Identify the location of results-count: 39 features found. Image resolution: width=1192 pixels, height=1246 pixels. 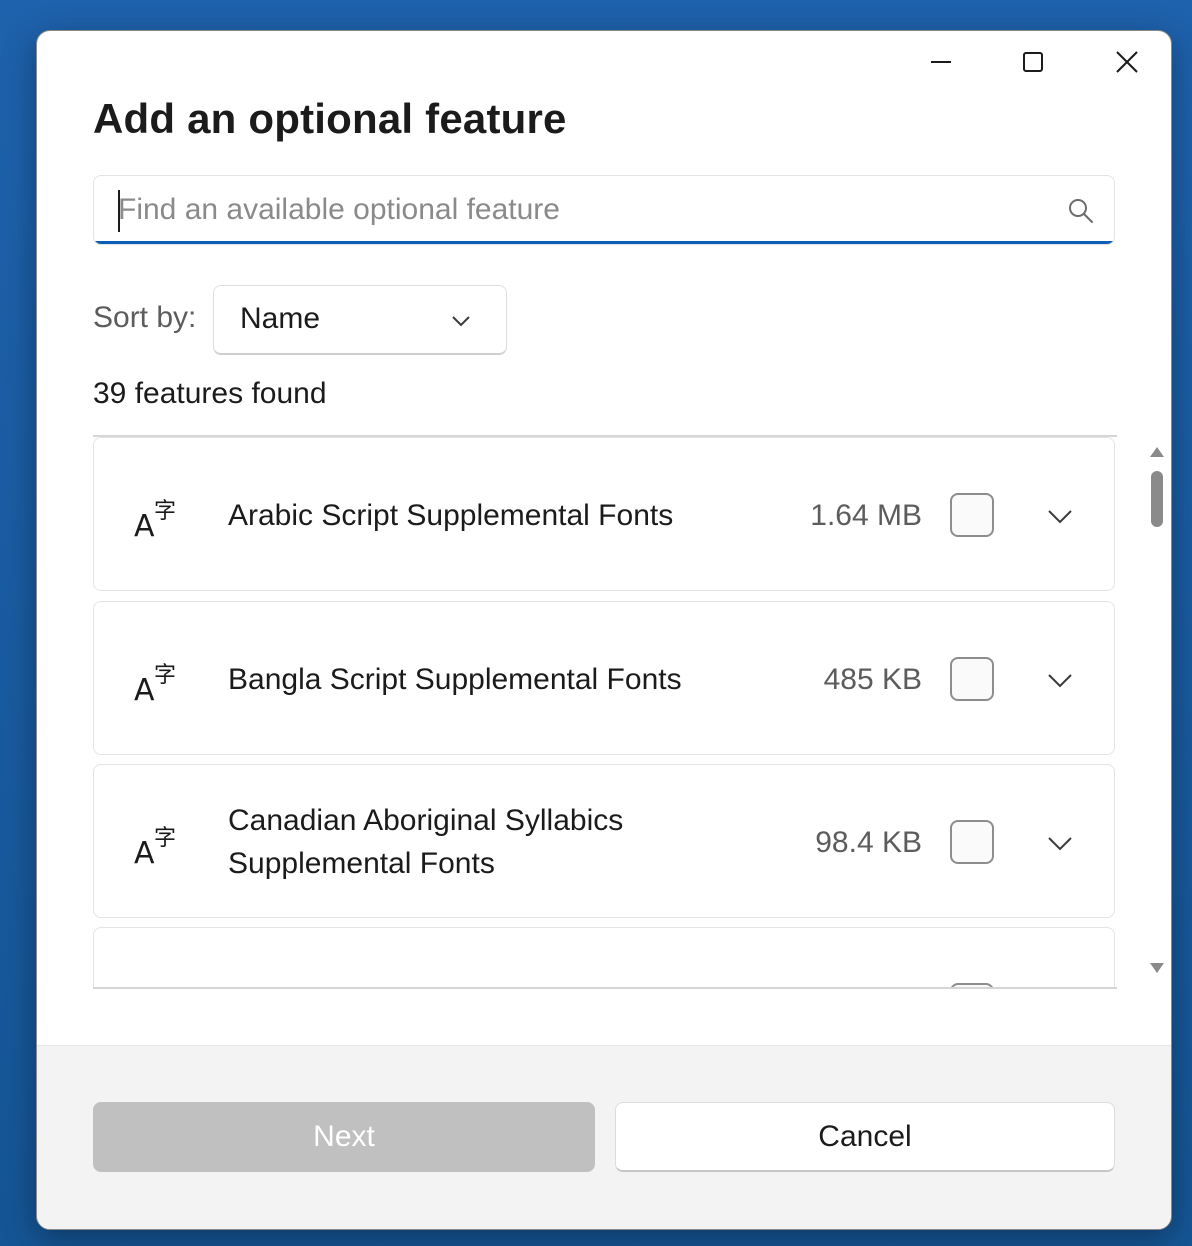
(210, 393).